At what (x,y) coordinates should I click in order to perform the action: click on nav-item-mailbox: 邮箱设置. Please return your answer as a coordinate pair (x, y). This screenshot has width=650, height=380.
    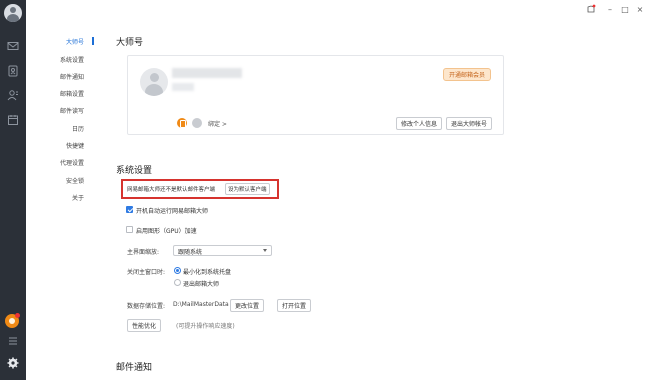
    Looking at the image, I should click on (72, 93).